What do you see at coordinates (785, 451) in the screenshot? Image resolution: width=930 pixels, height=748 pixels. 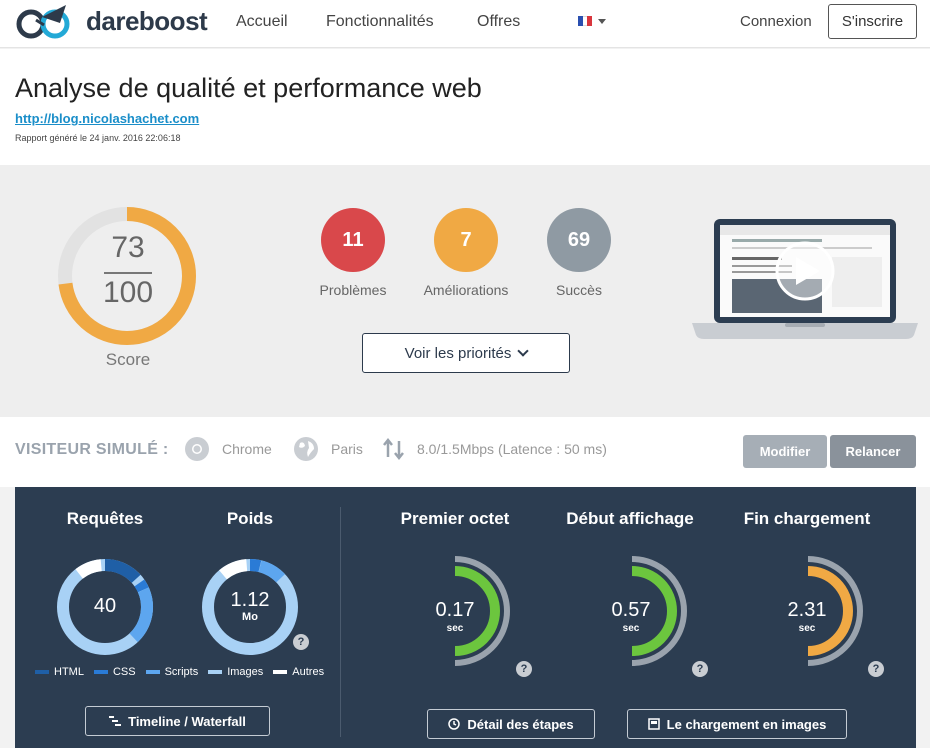 I see `modify-button: Modifier` at bounding box center [785, 451].